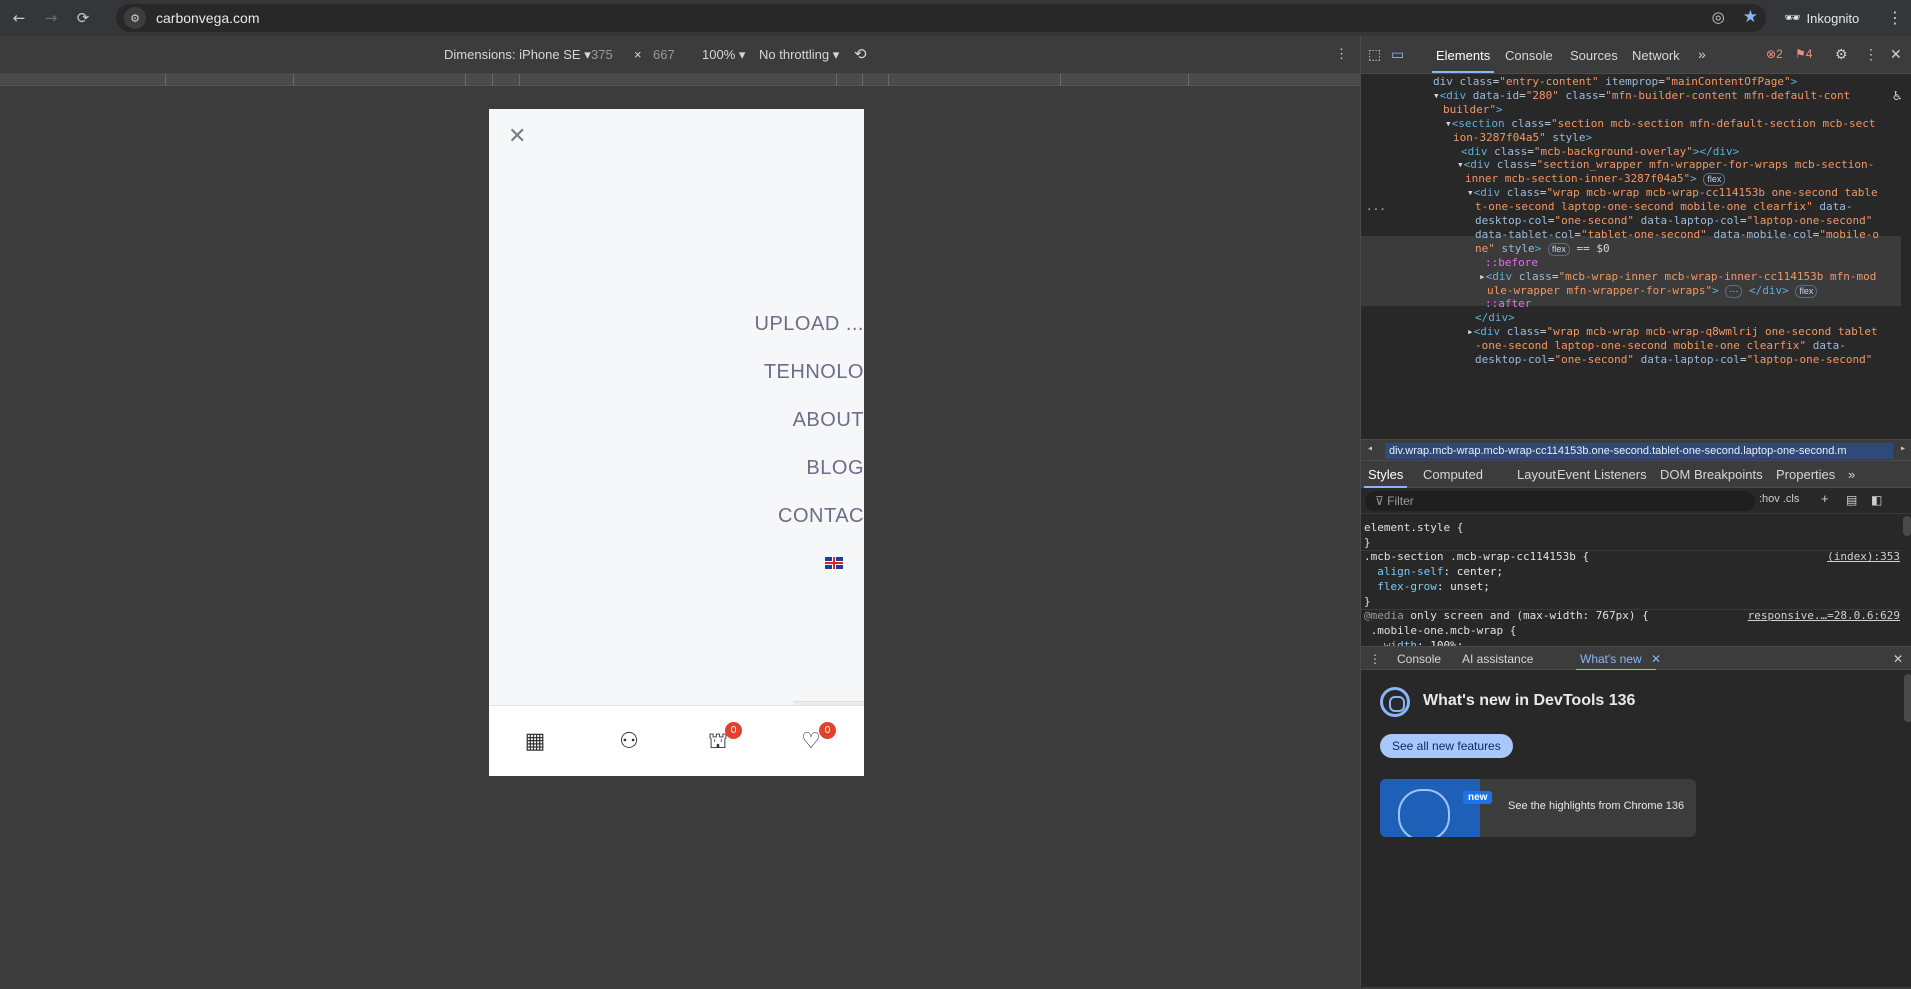 This screenshot has width=1911, height=989. What do you see at coordinates (1907, 698) in the screenshot?
I see `whats-new-scrollbar` at bounding box center [1907, 698].